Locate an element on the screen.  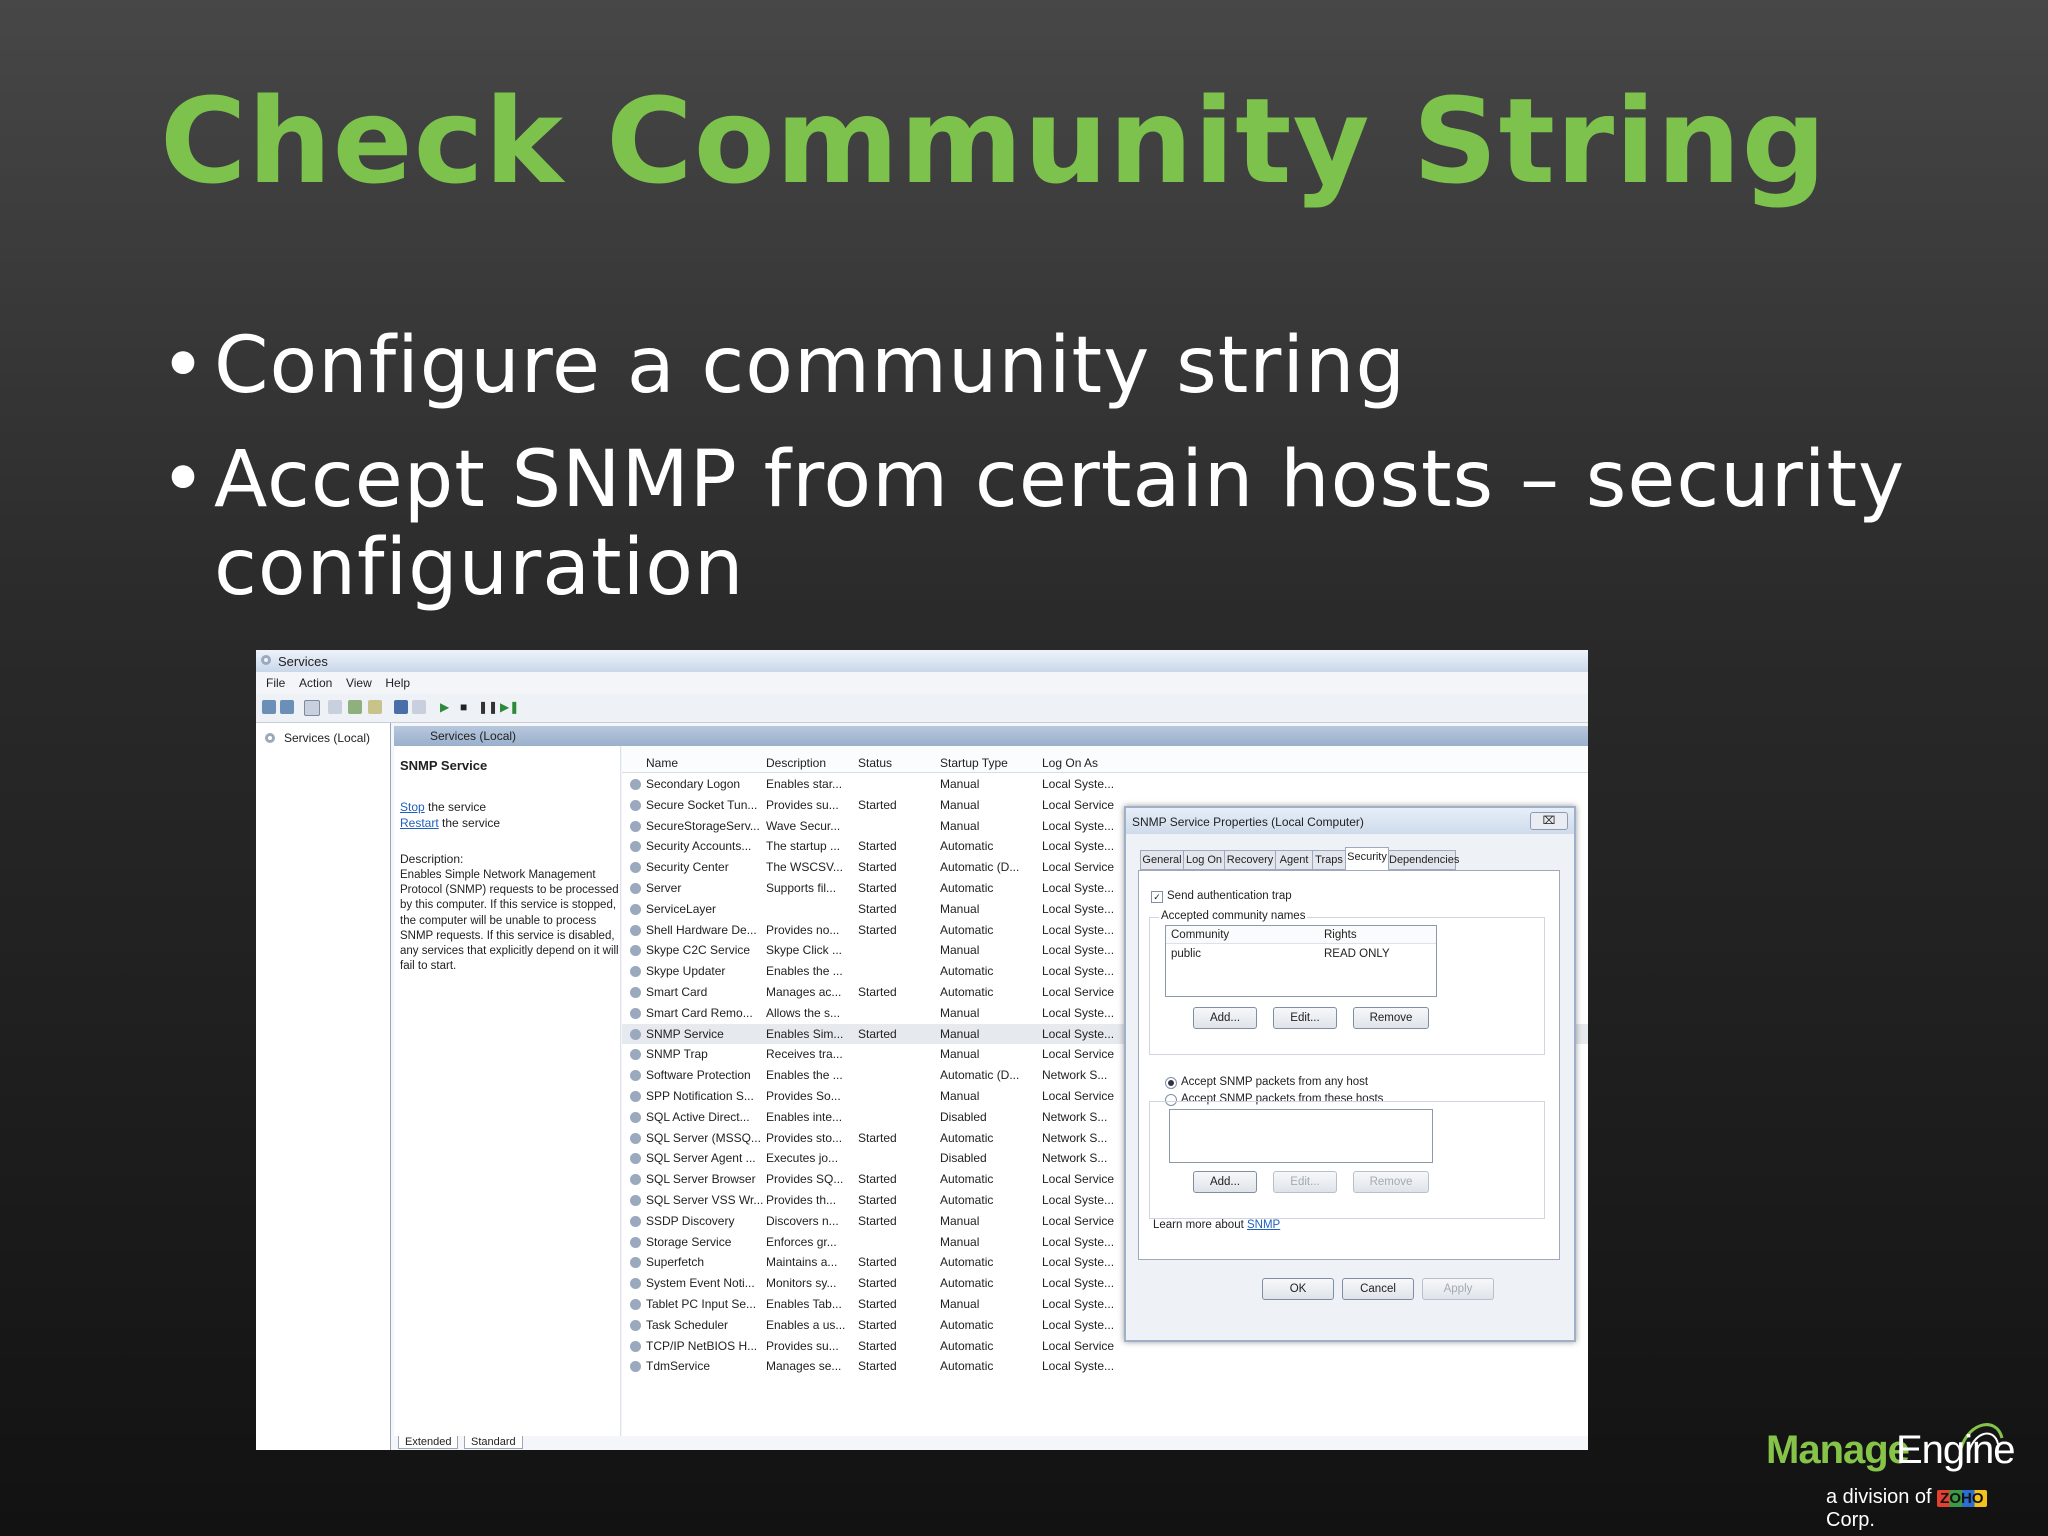
restart-link: Restart is located at coordinates (419, 823).